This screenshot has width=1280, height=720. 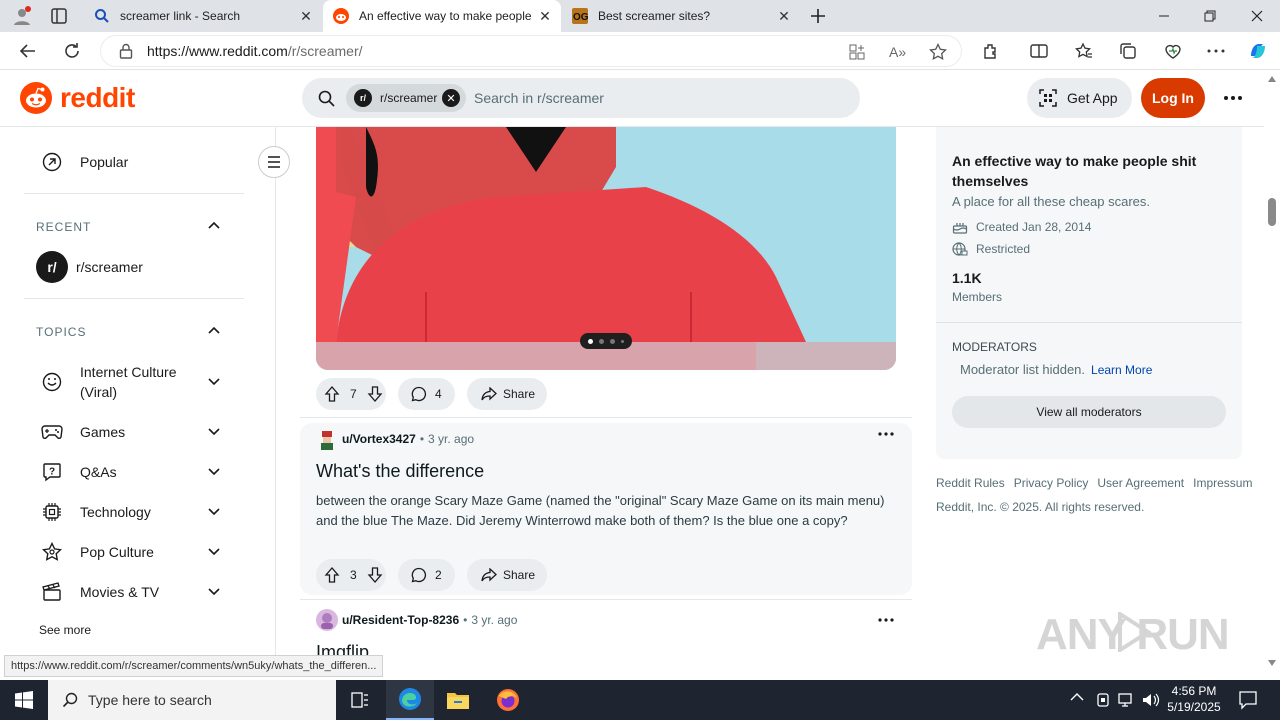 I want to click on cake-icon, so click(x=960, y=227).